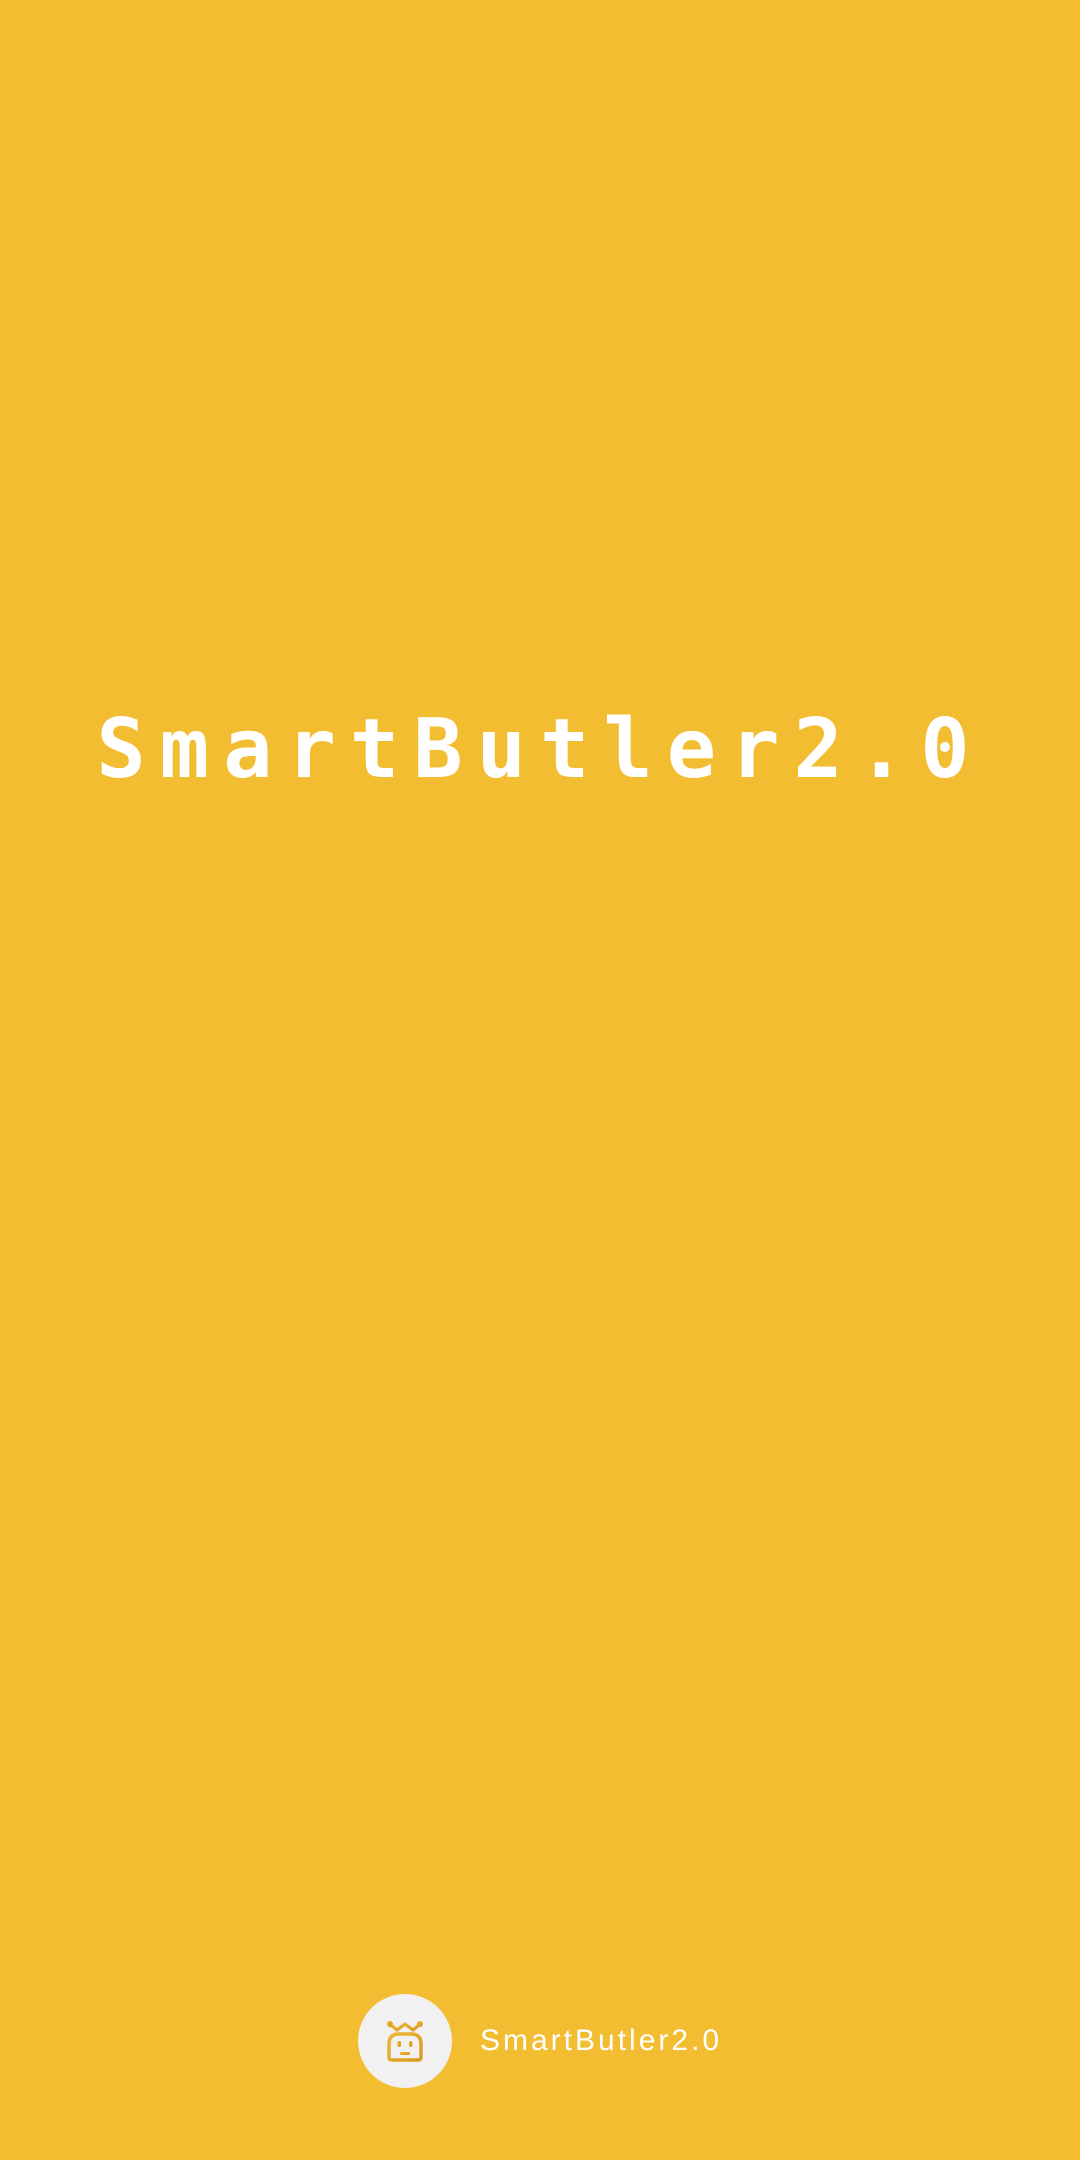 The height and width of the screenshot is (2160, 1080). I want to click on footer-app-name: SmartButler2.0, so click(601, 2040).